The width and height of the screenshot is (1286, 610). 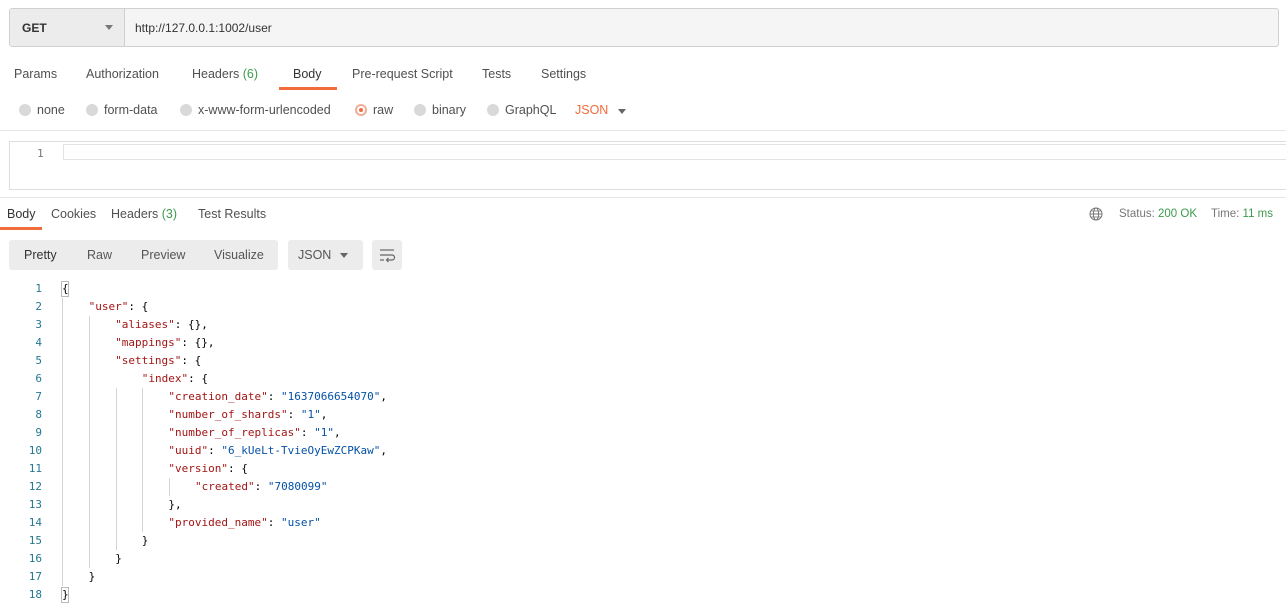 What do you see at coordinates (264, 110) in the screenshot?
I see `radio-label-urlencoded: x-www-form-urlencoded` at bounding box center [264, 110].